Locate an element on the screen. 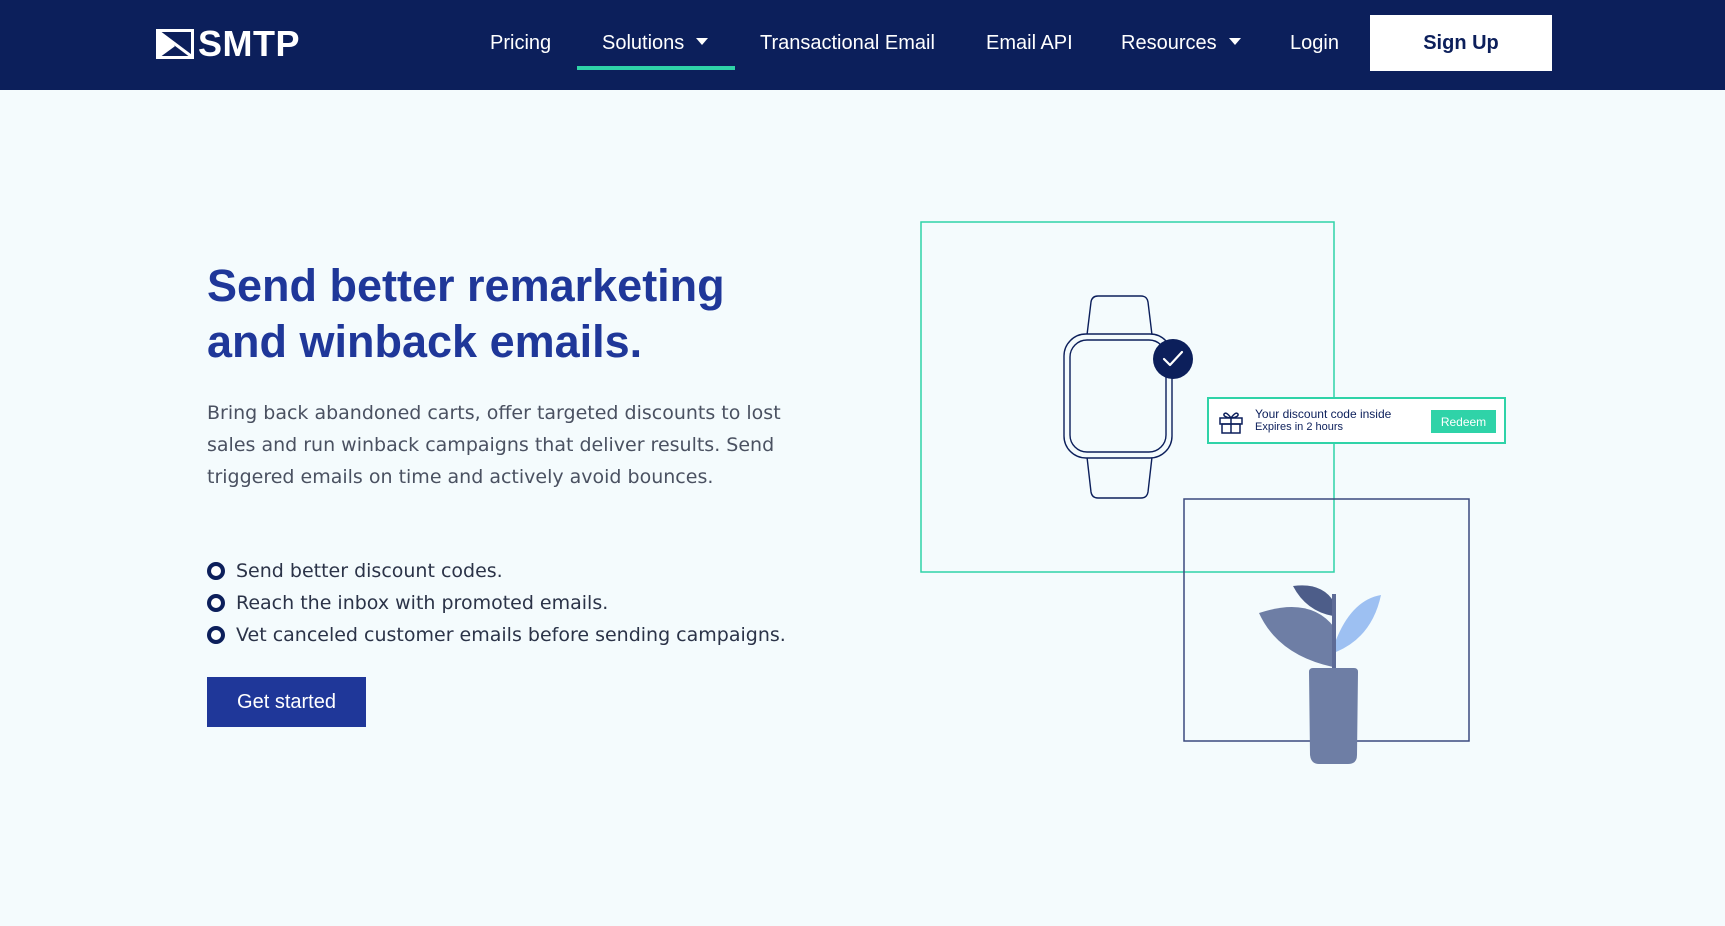 This screenshot has width=1725, height=926. nav-item-label: Email API is located at coordinates (1029, 43).